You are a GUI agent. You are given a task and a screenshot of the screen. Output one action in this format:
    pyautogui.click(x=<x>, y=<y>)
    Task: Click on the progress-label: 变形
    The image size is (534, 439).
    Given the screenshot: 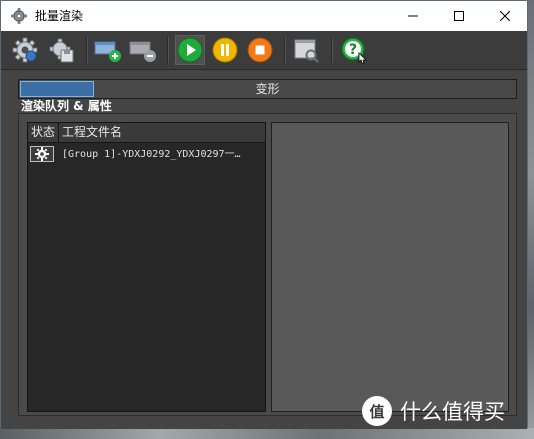 What is the action you would take?
    pyautogui.click(x=267, y=89)
    